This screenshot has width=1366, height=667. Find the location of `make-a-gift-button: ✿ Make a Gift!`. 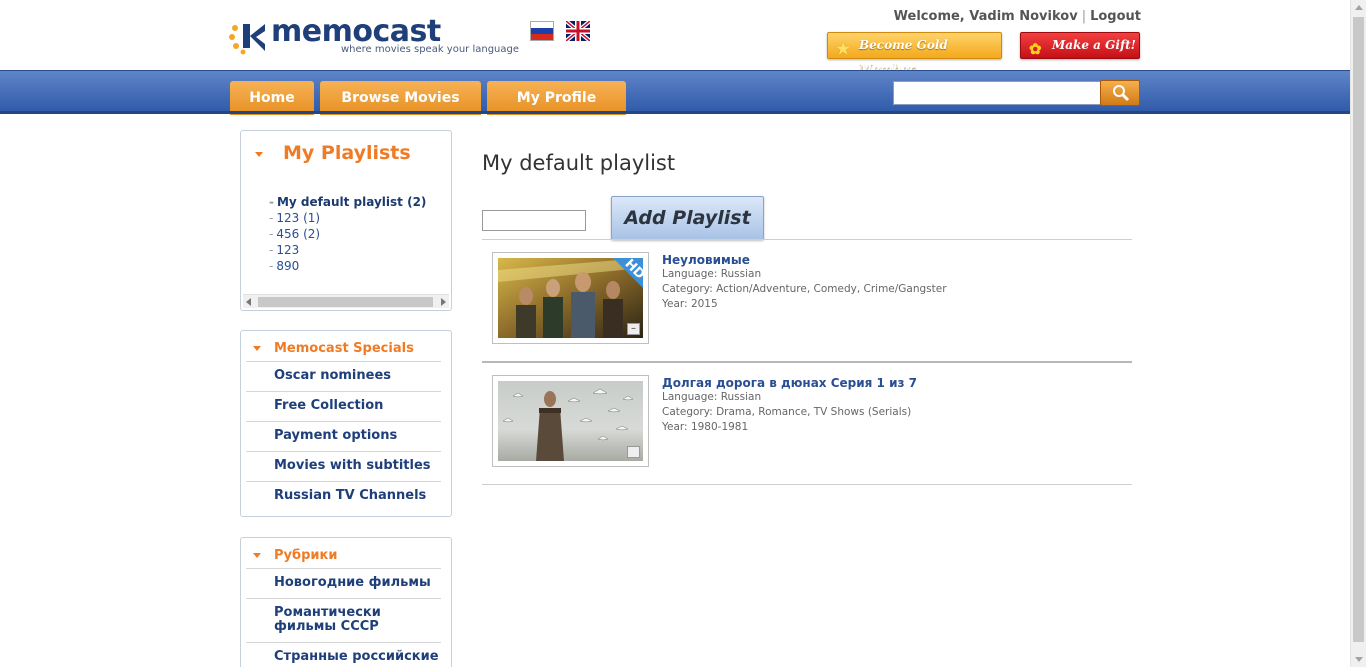

make-a-gift-button: ✿ Make a Gift! is located at coordinates (1080, 45).